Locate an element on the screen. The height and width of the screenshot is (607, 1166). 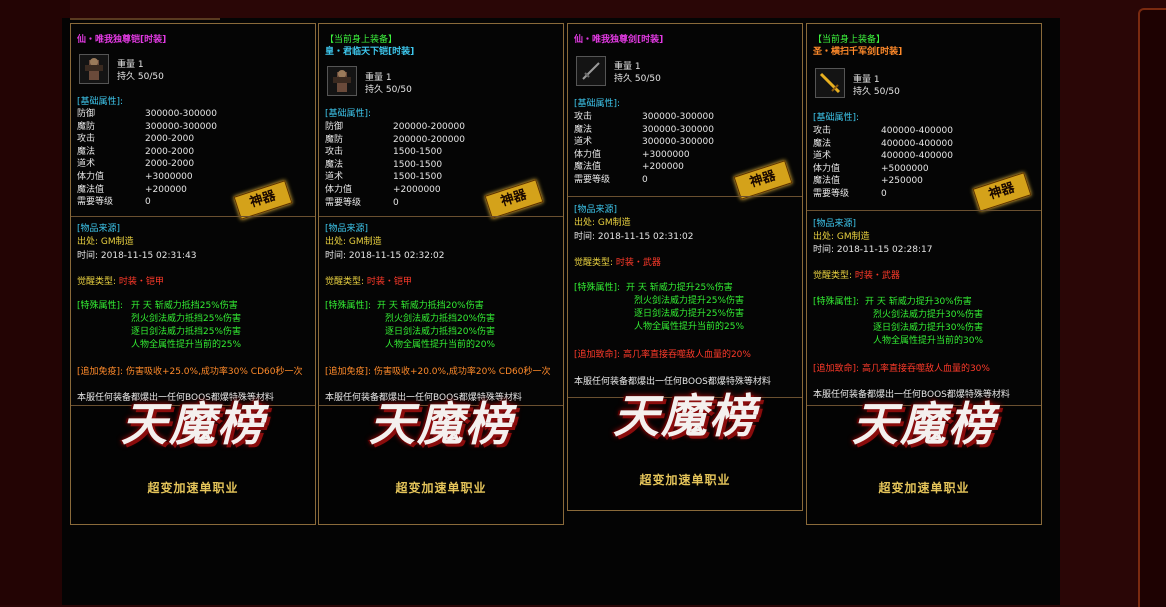
stat-row: 体力值 +5000000 is located at coordinates (883, 169).